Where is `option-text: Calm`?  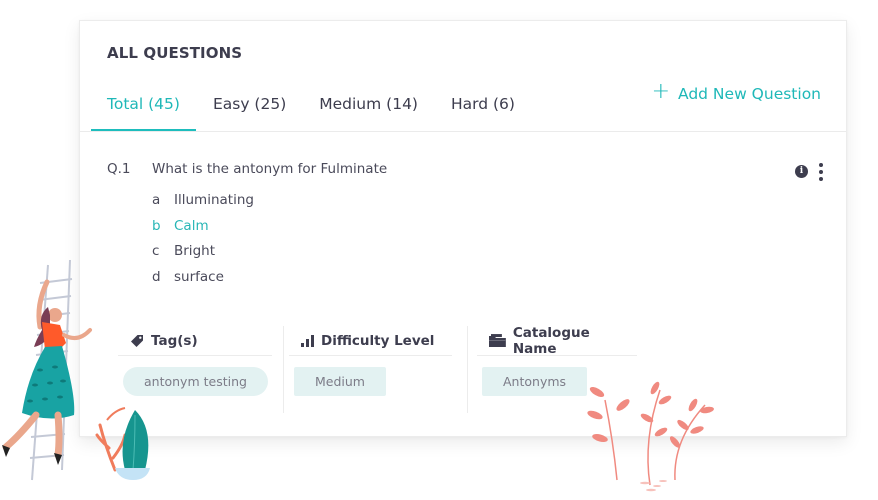 option-text: Calm is located at coordinates (191, 225).